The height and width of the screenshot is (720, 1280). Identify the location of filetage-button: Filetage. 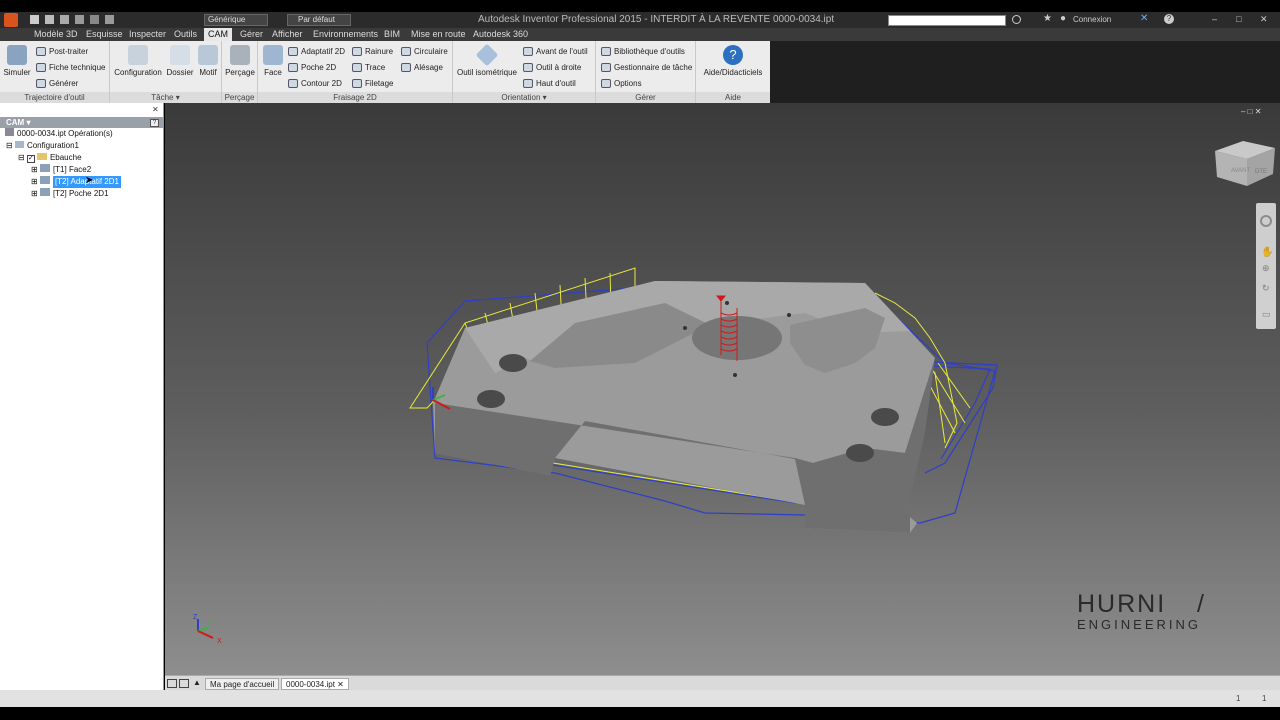
(372, 83).